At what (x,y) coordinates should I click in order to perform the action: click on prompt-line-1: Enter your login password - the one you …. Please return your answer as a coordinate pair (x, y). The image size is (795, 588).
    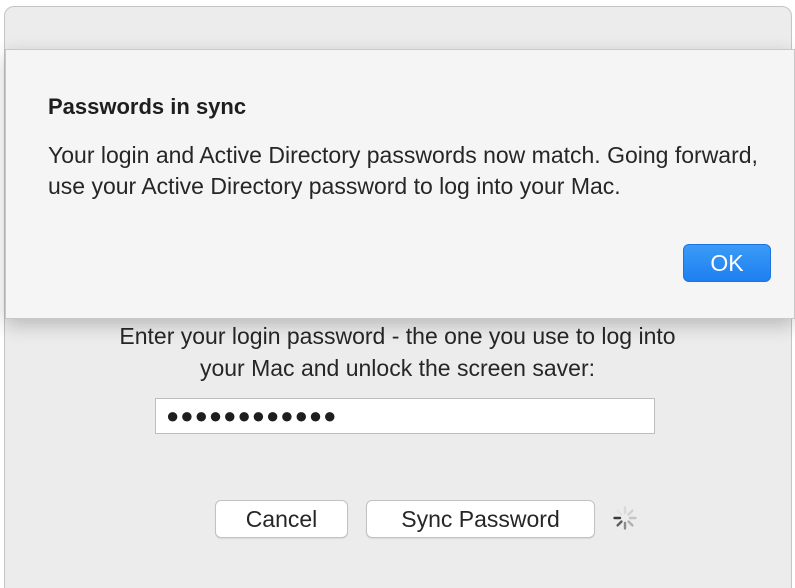
    Looking at the image, I should click on (397, 336).